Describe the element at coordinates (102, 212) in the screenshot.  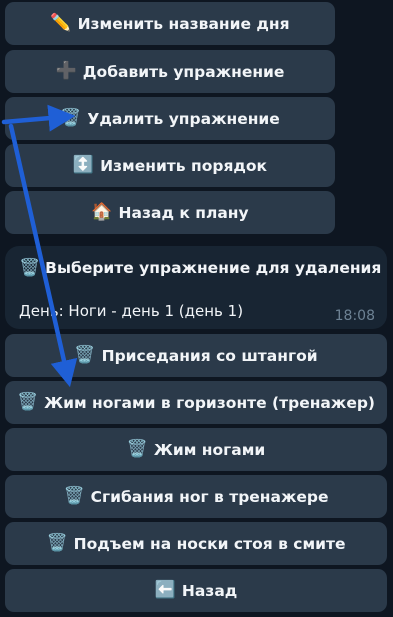
I see `house-icon: 🏠` at that location.